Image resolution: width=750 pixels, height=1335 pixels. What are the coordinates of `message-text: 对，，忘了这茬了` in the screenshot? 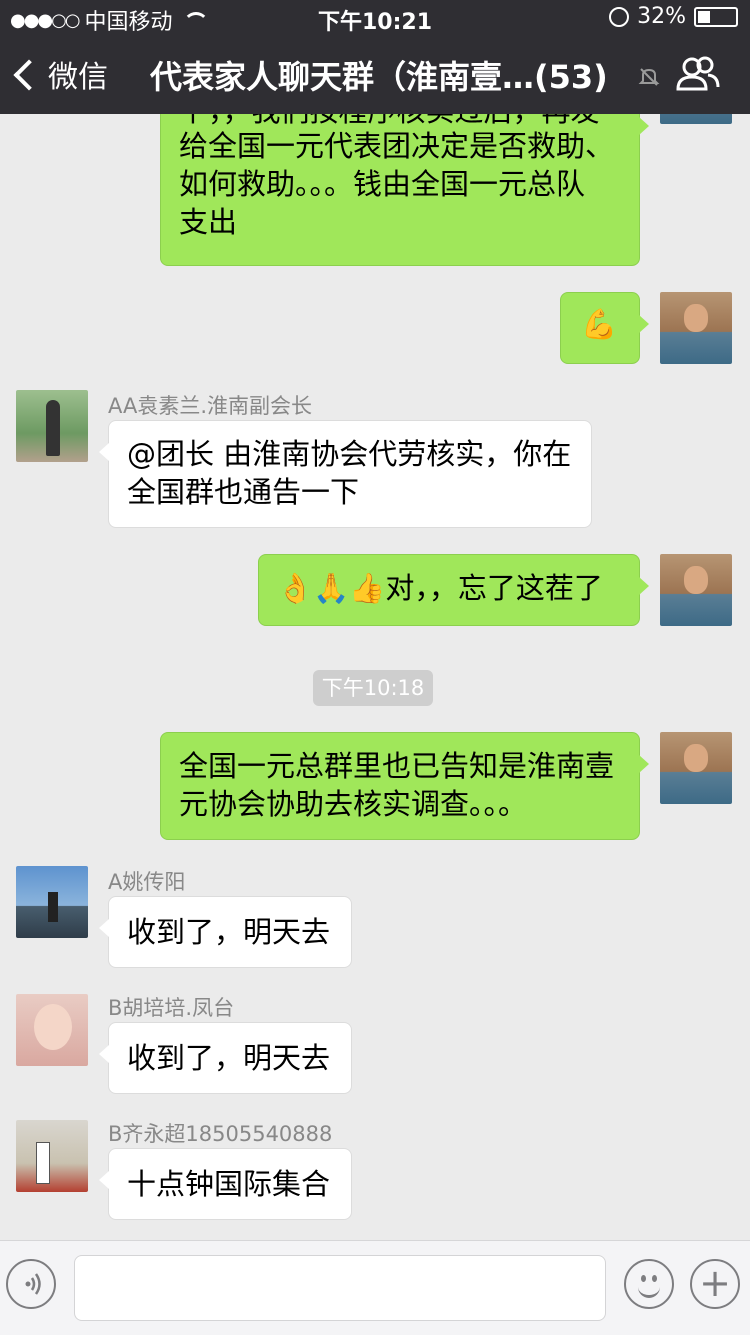 It's located at (494, 588).